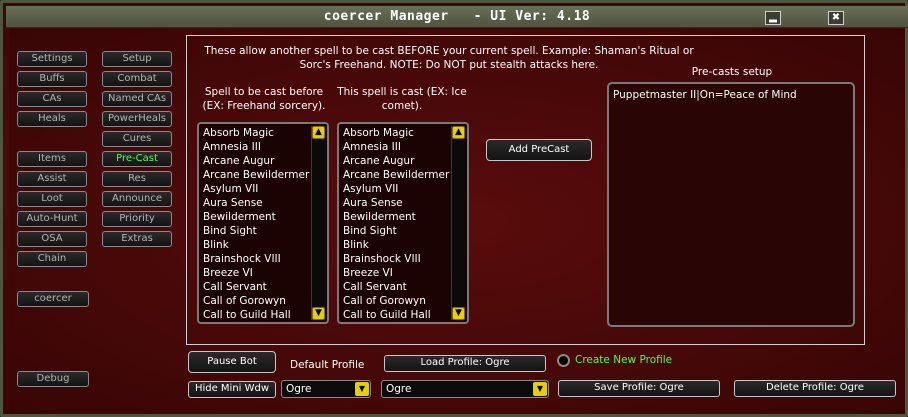 This screenshot has width=908, height=417. Describe the element at coordinates (52, 219) in the screenshot. I see `nav-auto-hunt: Auto-Hunt` at that location.